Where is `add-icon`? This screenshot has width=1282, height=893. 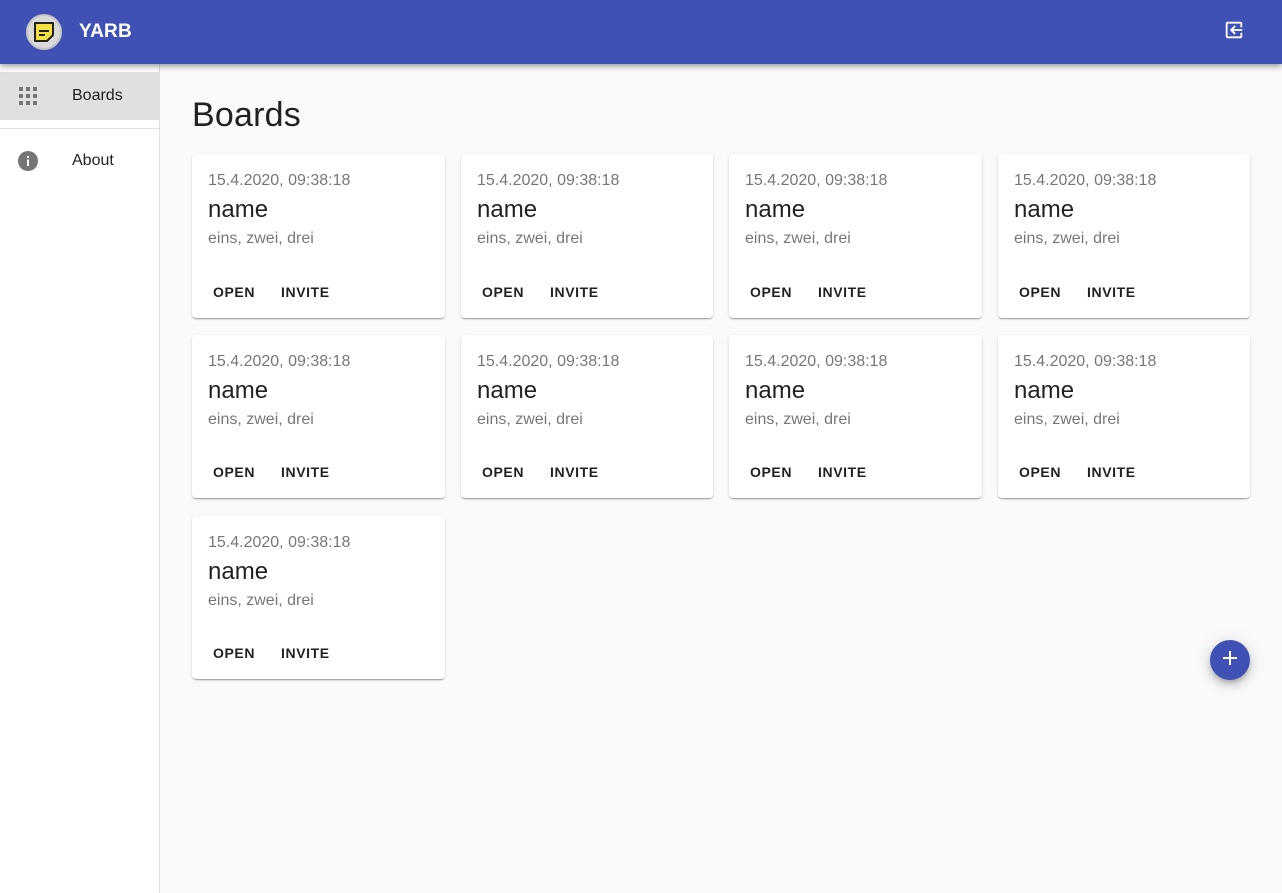 add-icon is located at coordinates (1230, 660).